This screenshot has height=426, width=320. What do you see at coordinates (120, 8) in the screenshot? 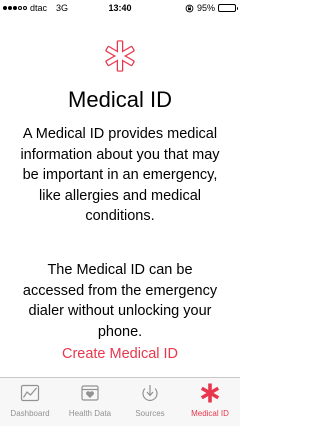
I see `status-bar: dtac 3G 13:40 95%` at bounding box center [120, 8].